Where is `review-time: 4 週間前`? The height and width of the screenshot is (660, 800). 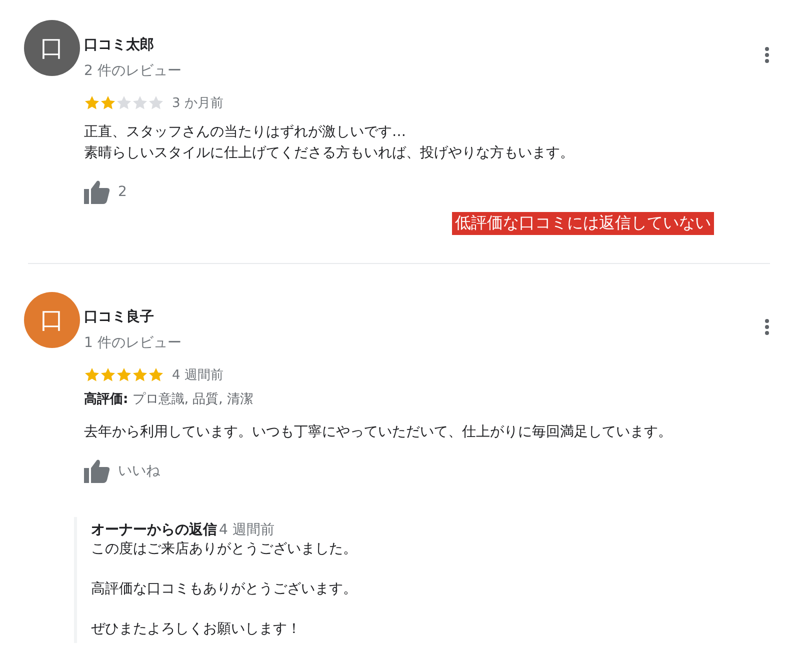 review-time: 4 週間前 is located at coordinates (198, 375).